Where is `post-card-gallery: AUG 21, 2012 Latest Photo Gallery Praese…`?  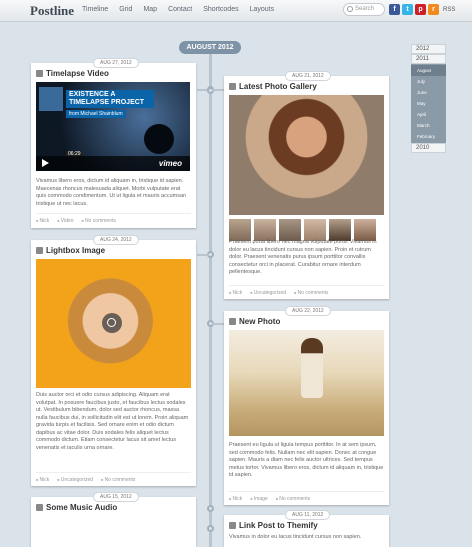 post-card-gallery: AUG 21, 2012 Latest Photo Gallery Praese… is located at coordinates (306, 185).